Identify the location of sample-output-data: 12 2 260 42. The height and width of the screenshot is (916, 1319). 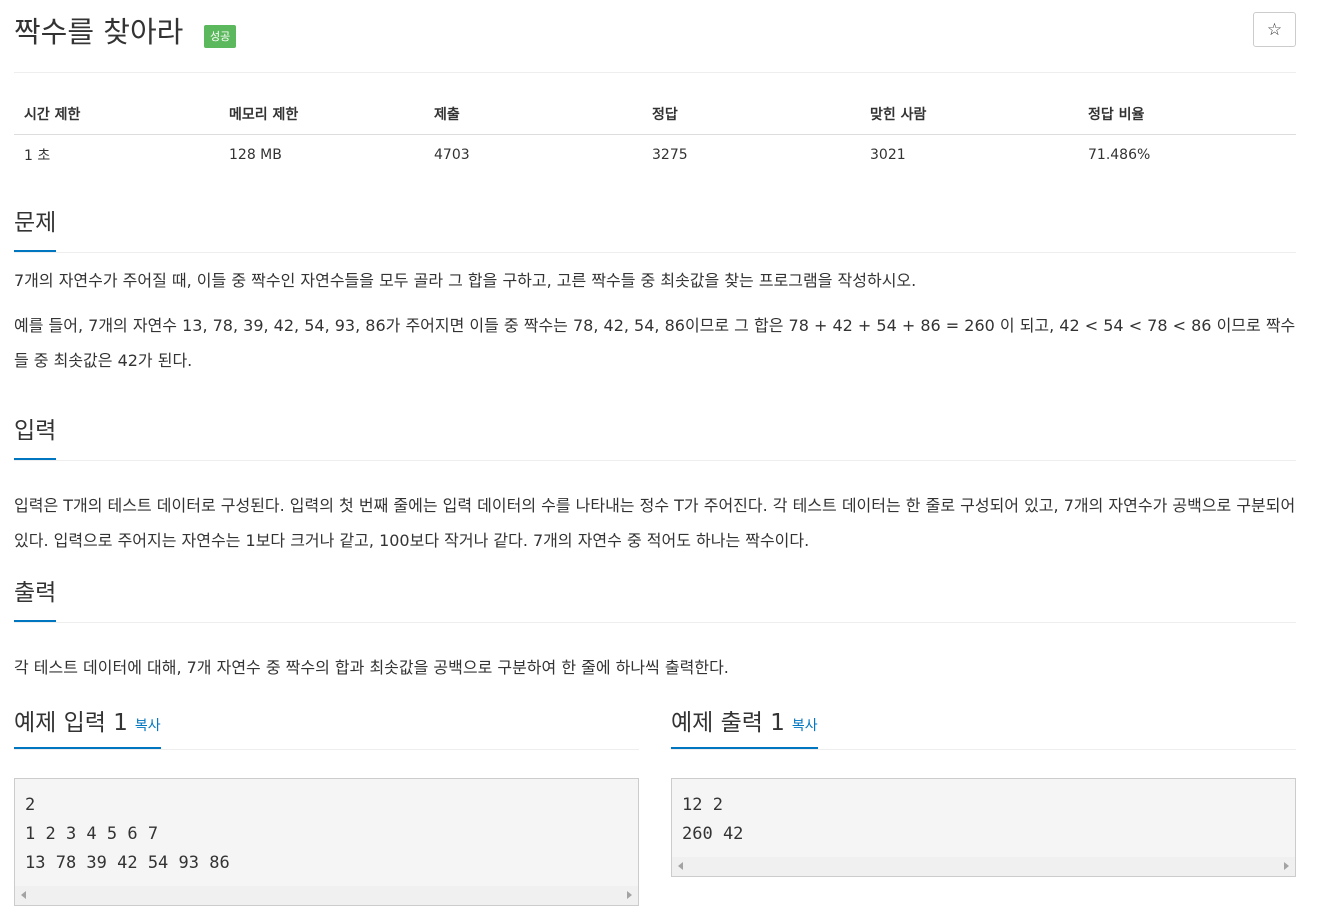
(713, 819).